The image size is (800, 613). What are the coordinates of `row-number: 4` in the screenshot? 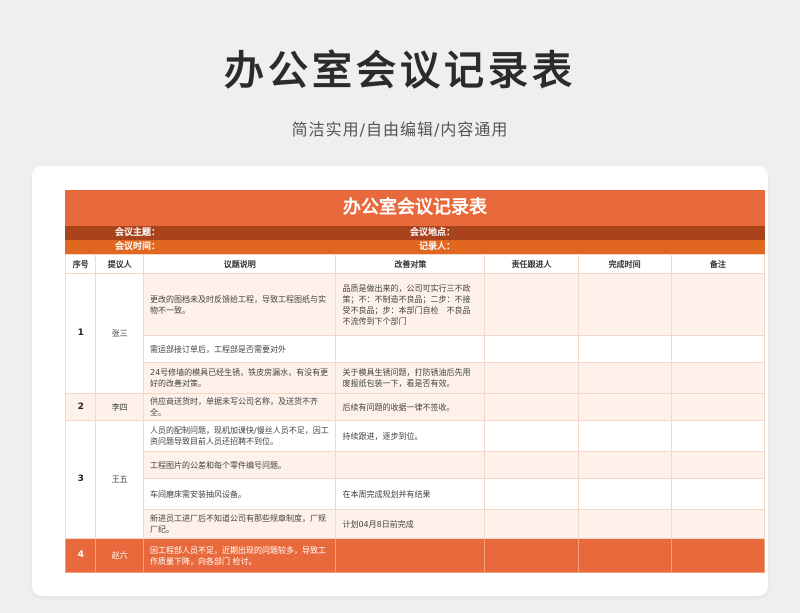 It's located at (81, 555).